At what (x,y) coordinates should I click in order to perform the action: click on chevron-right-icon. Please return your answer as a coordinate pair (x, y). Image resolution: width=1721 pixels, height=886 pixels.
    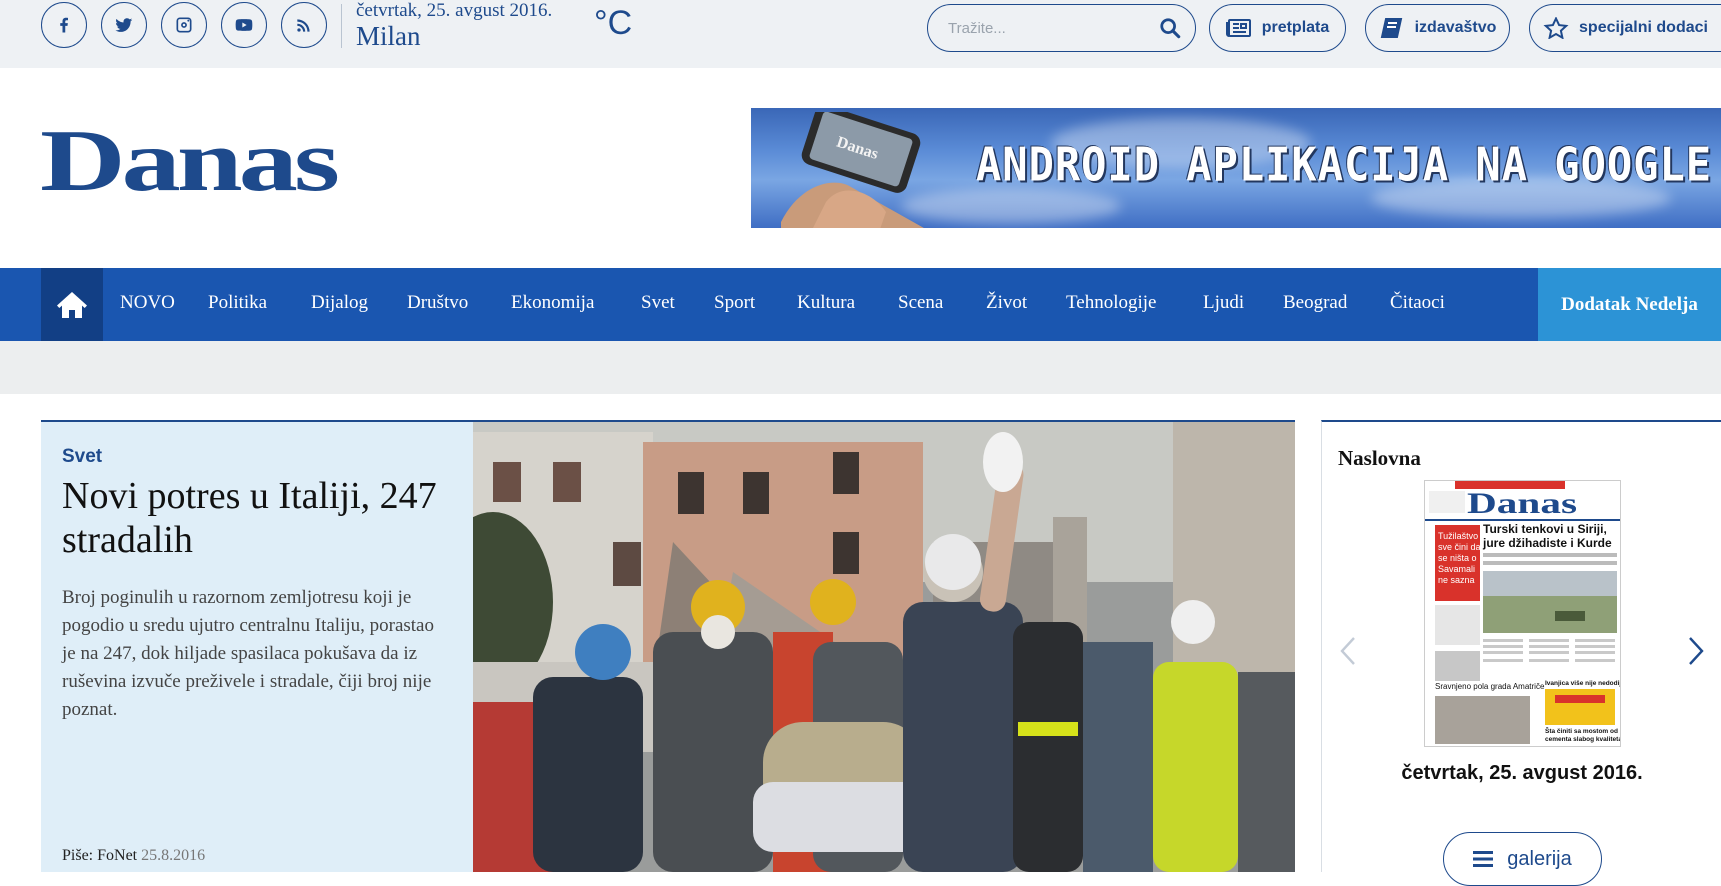
    Looking at the image, I should click on (1696, 651).